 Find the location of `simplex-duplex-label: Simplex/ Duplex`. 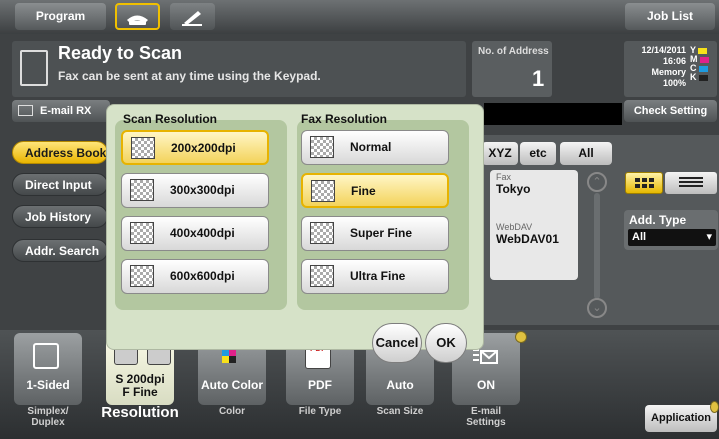

simplex-duplex-label: Simplex/ Duplex is located at coordinates (48, 417).